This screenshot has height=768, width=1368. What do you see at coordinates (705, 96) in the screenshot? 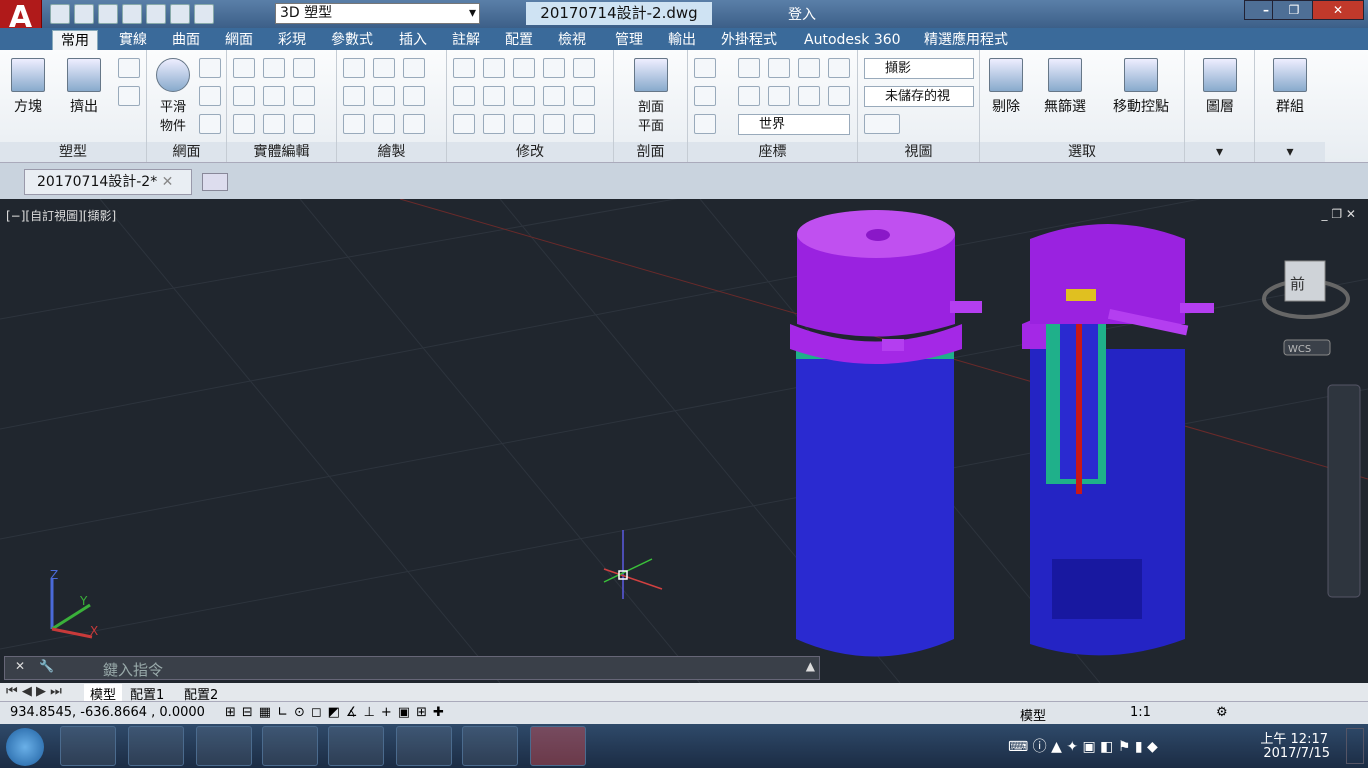
I see `ucs-world-icon` at bounding box center [705, 96].